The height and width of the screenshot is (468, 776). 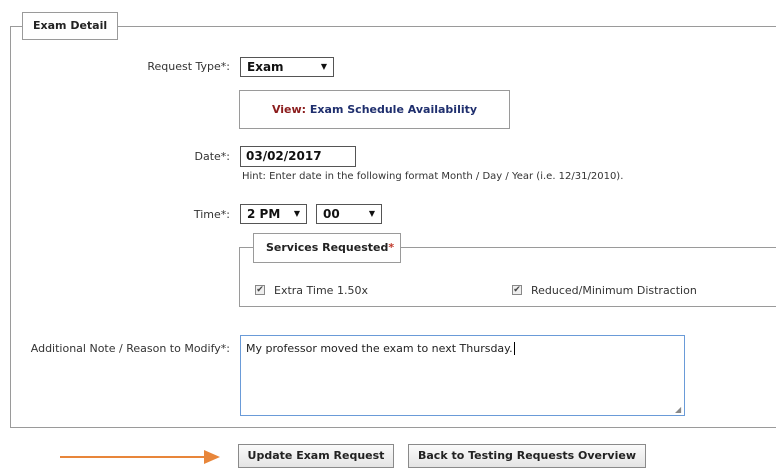 I want to click on time-minute-value: 00, so click(x=331, y=214).